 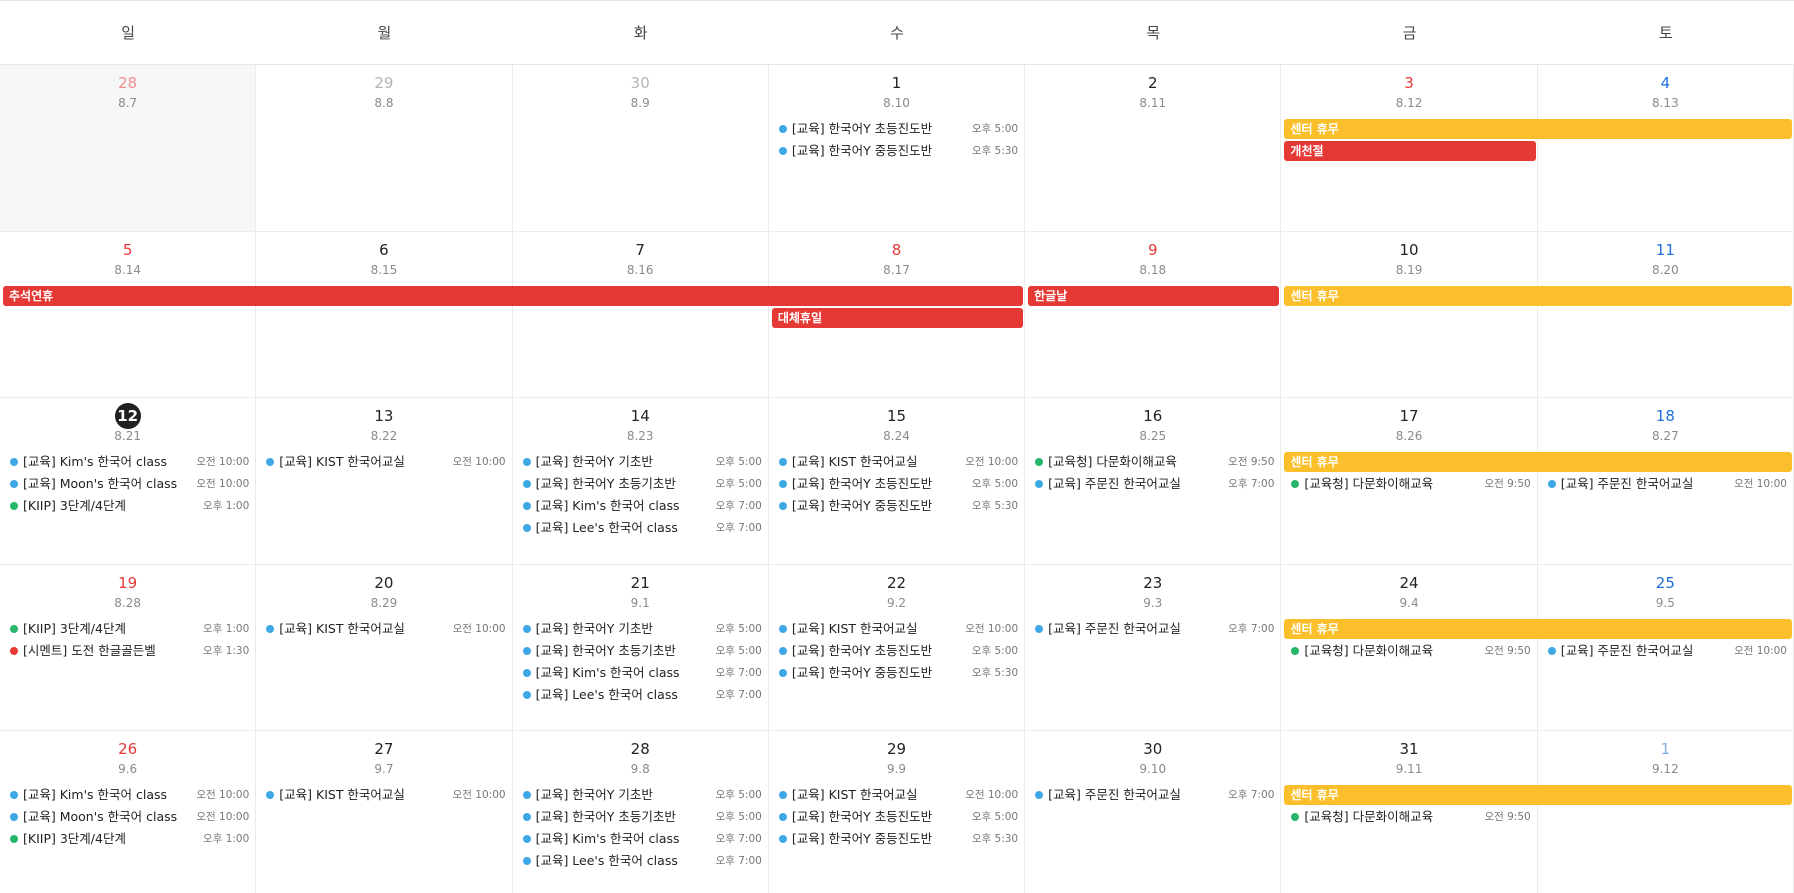 I want to click on day-cell: 17 8.26 [교육청] 다문화이해교육 오전 9:50, so click(x=1409, y=481).